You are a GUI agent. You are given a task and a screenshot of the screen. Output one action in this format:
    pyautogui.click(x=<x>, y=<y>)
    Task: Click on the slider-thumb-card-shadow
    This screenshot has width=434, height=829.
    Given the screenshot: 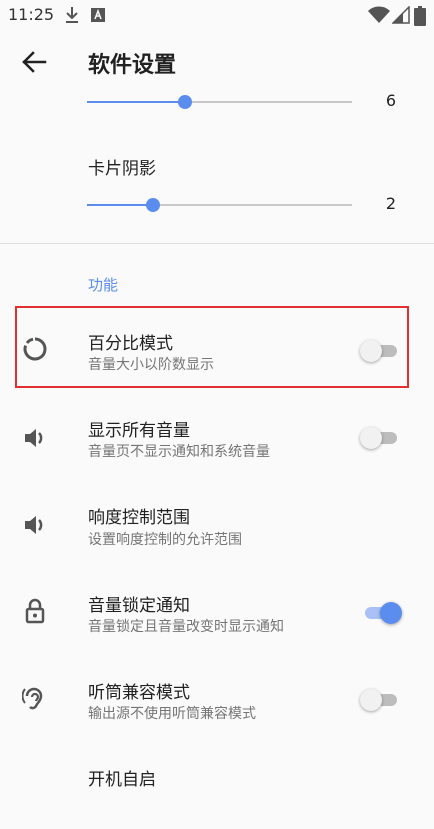 What is the action you would take?
    pyautogui.click(x=153, y=205)
    